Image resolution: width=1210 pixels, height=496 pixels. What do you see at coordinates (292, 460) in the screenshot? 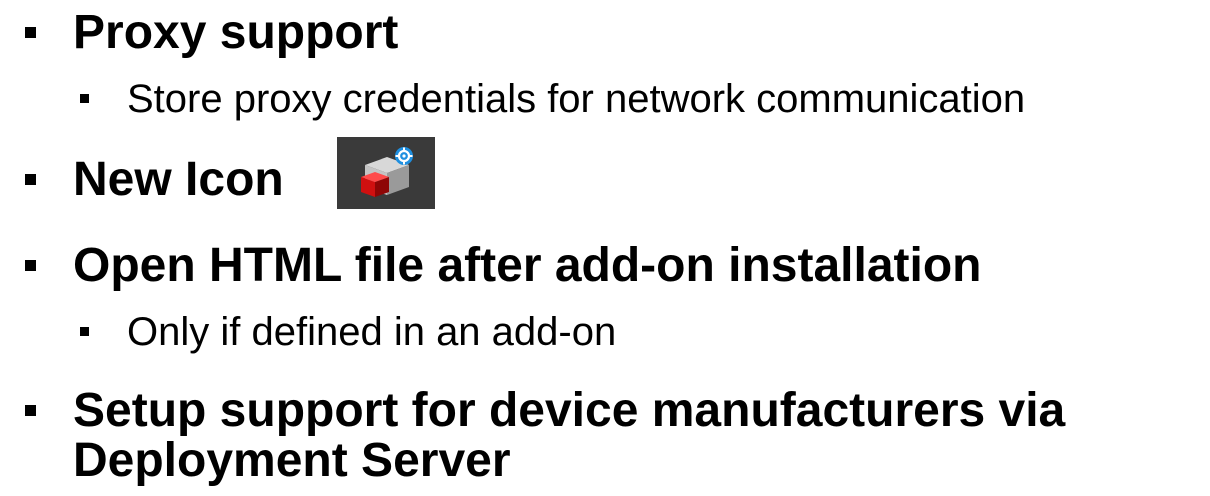
I see `bullet-heading-setup-support-line2: Deployment Server` at bounding box center [292, 460].